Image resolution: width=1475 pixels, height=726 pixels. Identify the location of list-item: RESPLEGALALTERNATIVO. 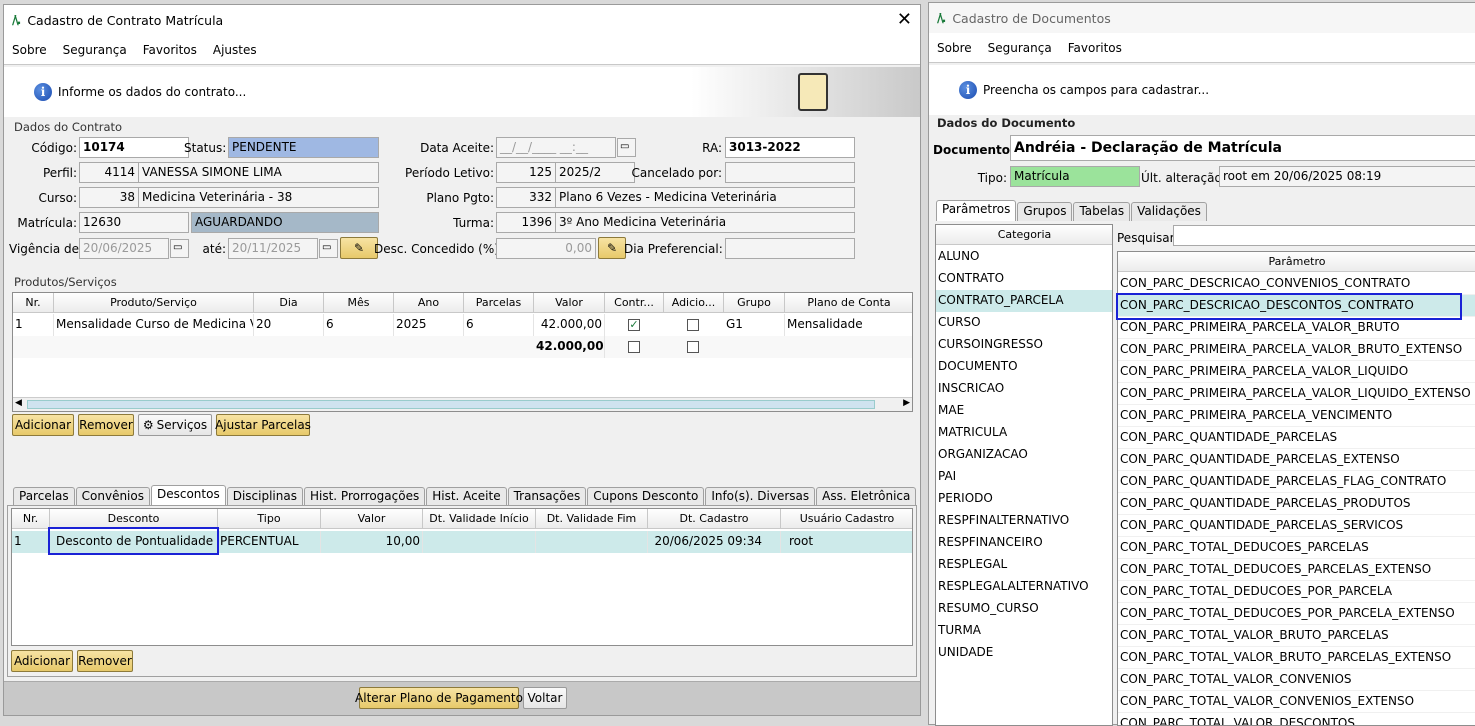
(1024, 587).